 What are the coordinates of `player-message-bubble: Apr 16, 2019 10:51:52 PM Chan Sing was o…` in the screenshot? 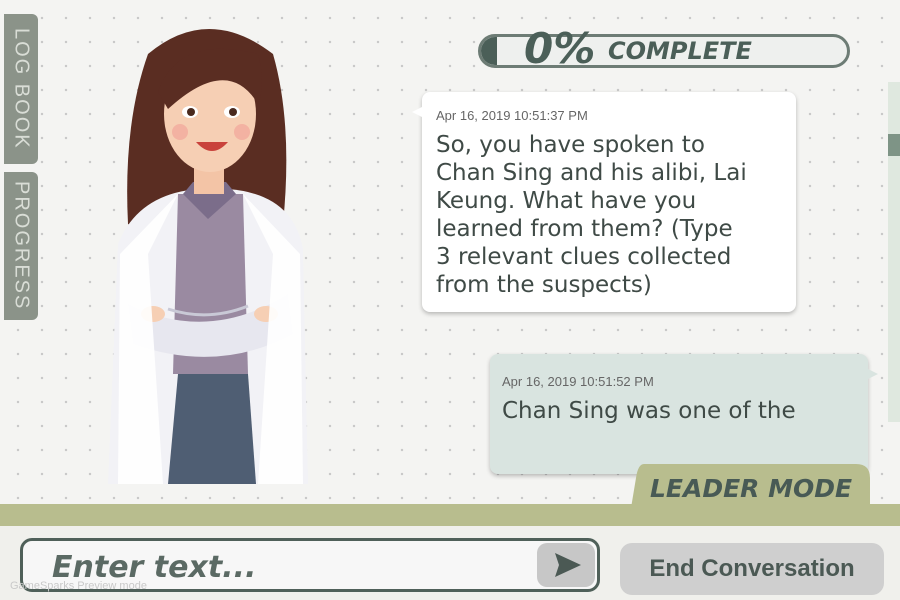 It's located at (684, 414).